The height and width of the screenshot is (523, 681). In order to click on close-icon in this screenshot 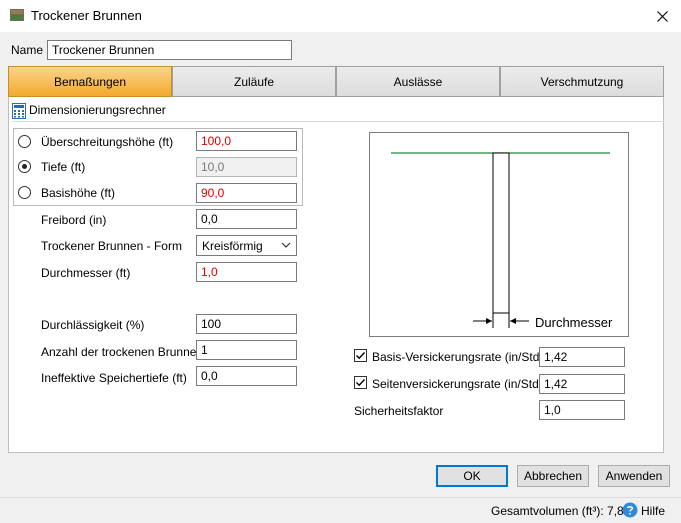, I will do `click(662, 16)`.